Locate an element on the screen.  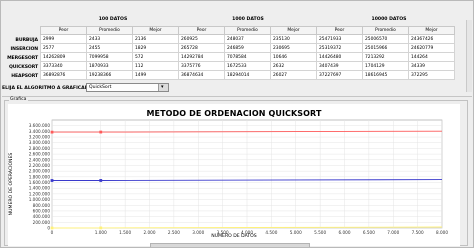
table-cell: 2999 is located at coordinates (63, 39).